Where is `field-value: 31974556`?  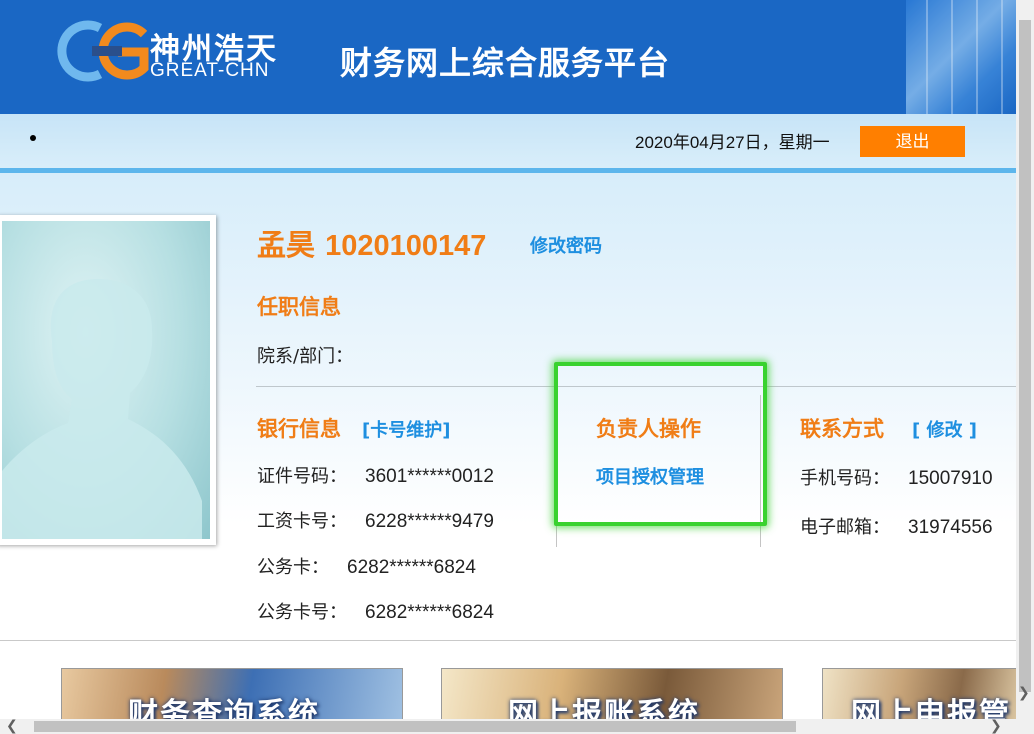 field-value: 31974556 is located at coordinates (950, 527).